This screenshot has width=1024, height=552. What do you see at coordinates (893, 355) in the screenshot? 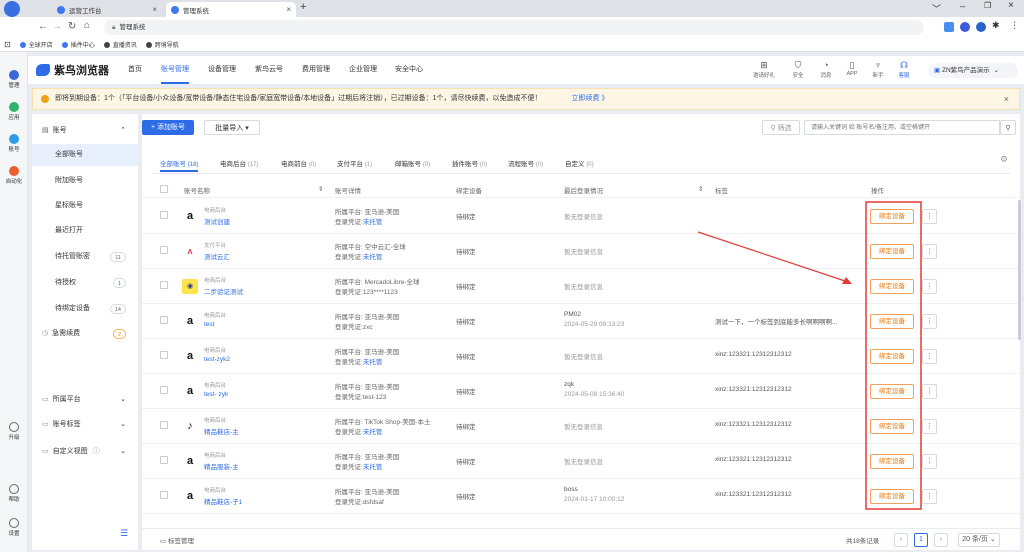
I see `annotation-highlight-box` at bounding box center [893, 355].